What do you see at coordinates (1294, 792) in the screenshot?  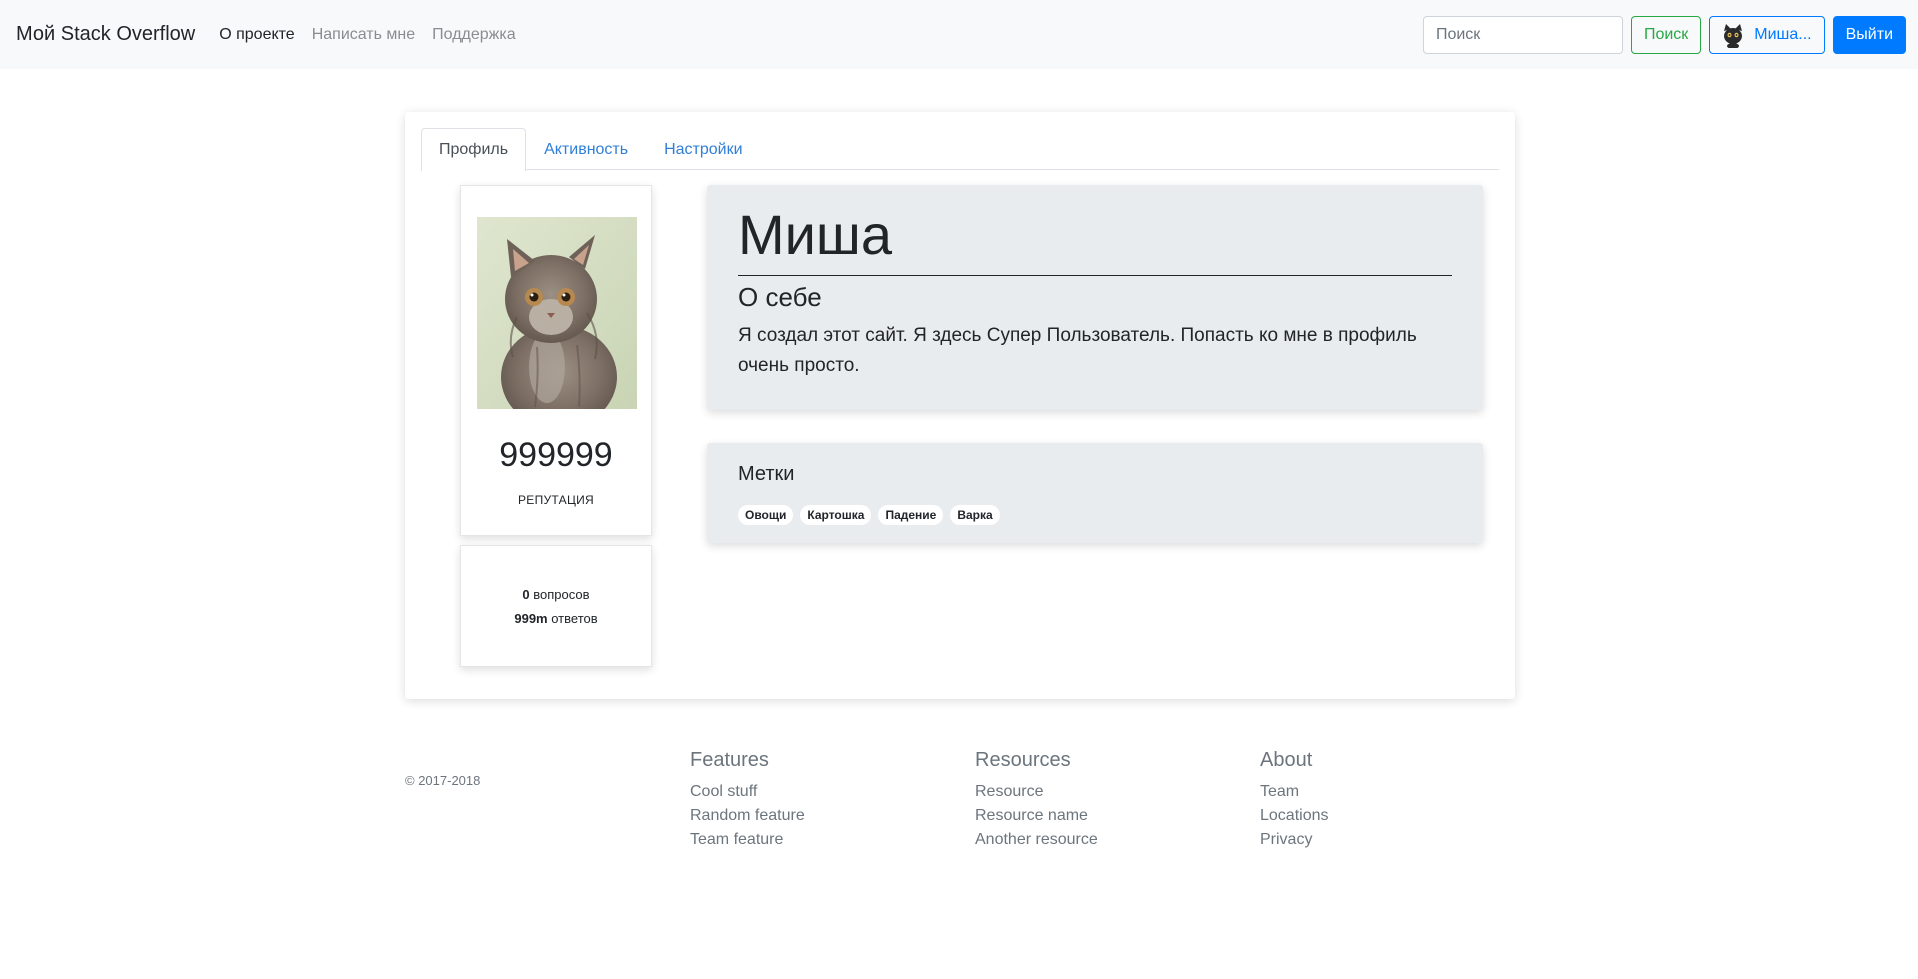 I see `footer-link: Team` at bounding box center [1294, 792].